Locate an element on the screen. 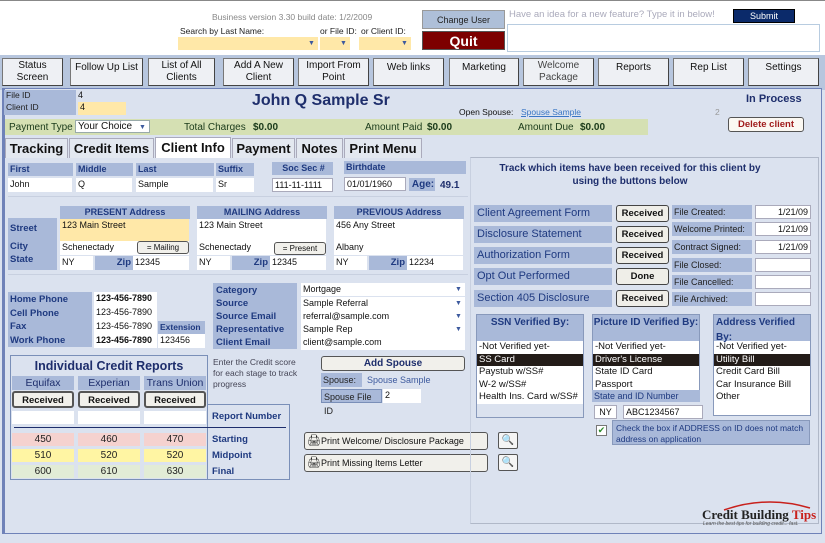 Image resolution: width=825 pixels, height=543 pixels. list-option-selected: SS Card is located at coordinates (530, 359).